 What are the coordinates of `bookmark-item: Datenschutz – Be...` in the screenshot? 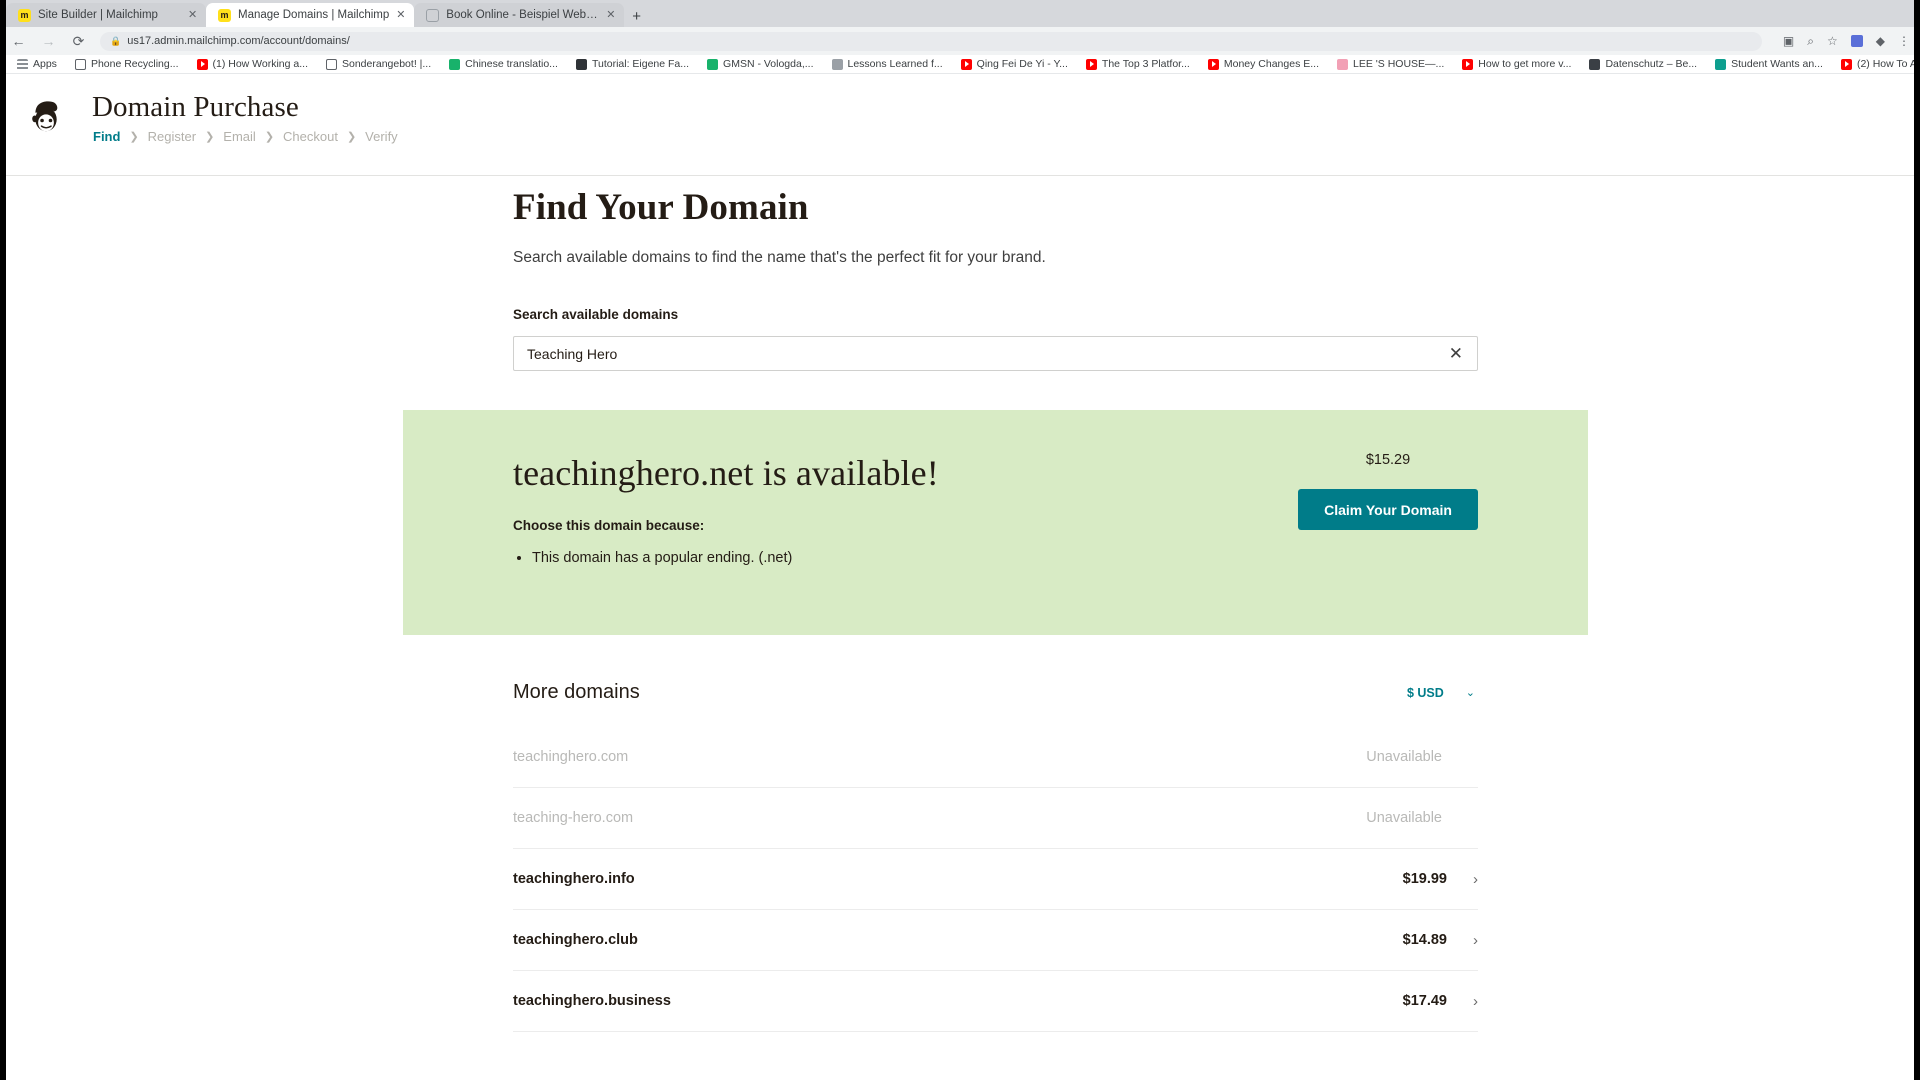 It's located at (1643, 64).